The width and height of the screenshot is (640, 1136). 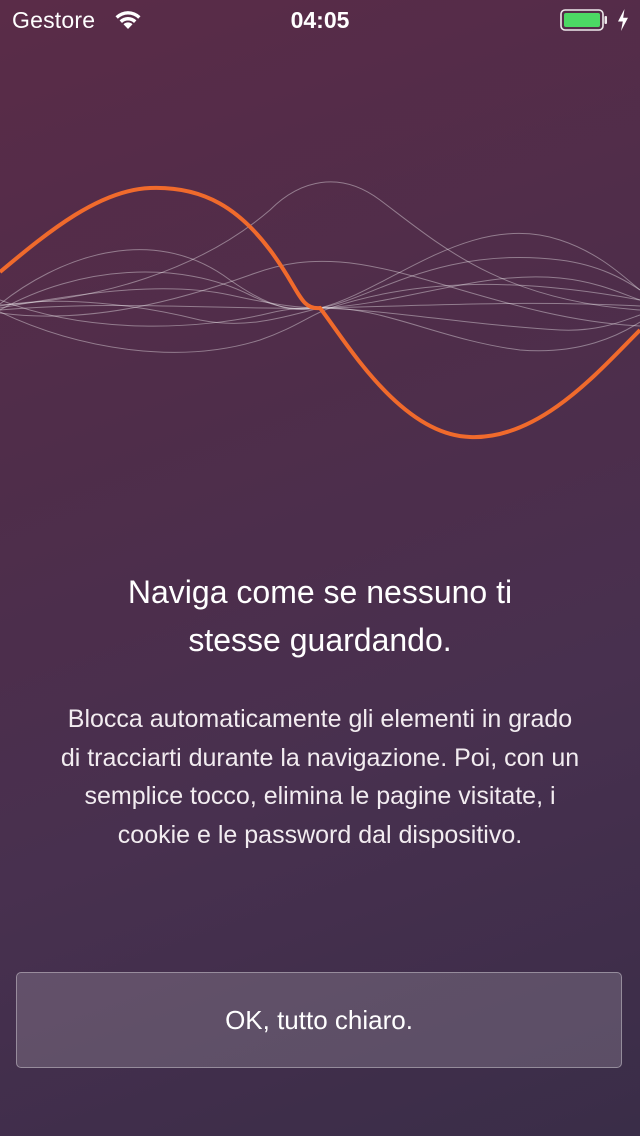 I want to click on headline-line: stesse guardando., so click(x=320, y=640).